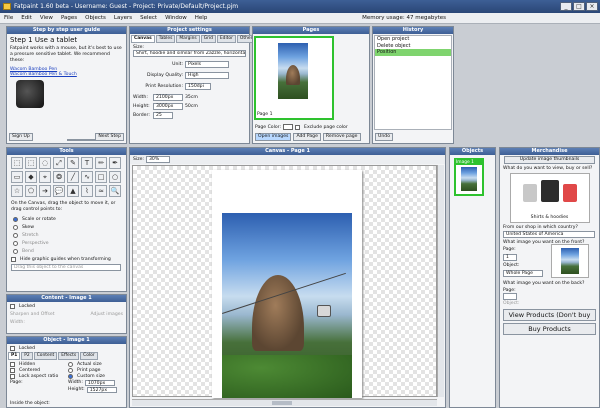 The image size is (600, 408). Describe the element at coordinates (115, 191) in the screenshot. I see `zoom-icon: 🔍` at that location.